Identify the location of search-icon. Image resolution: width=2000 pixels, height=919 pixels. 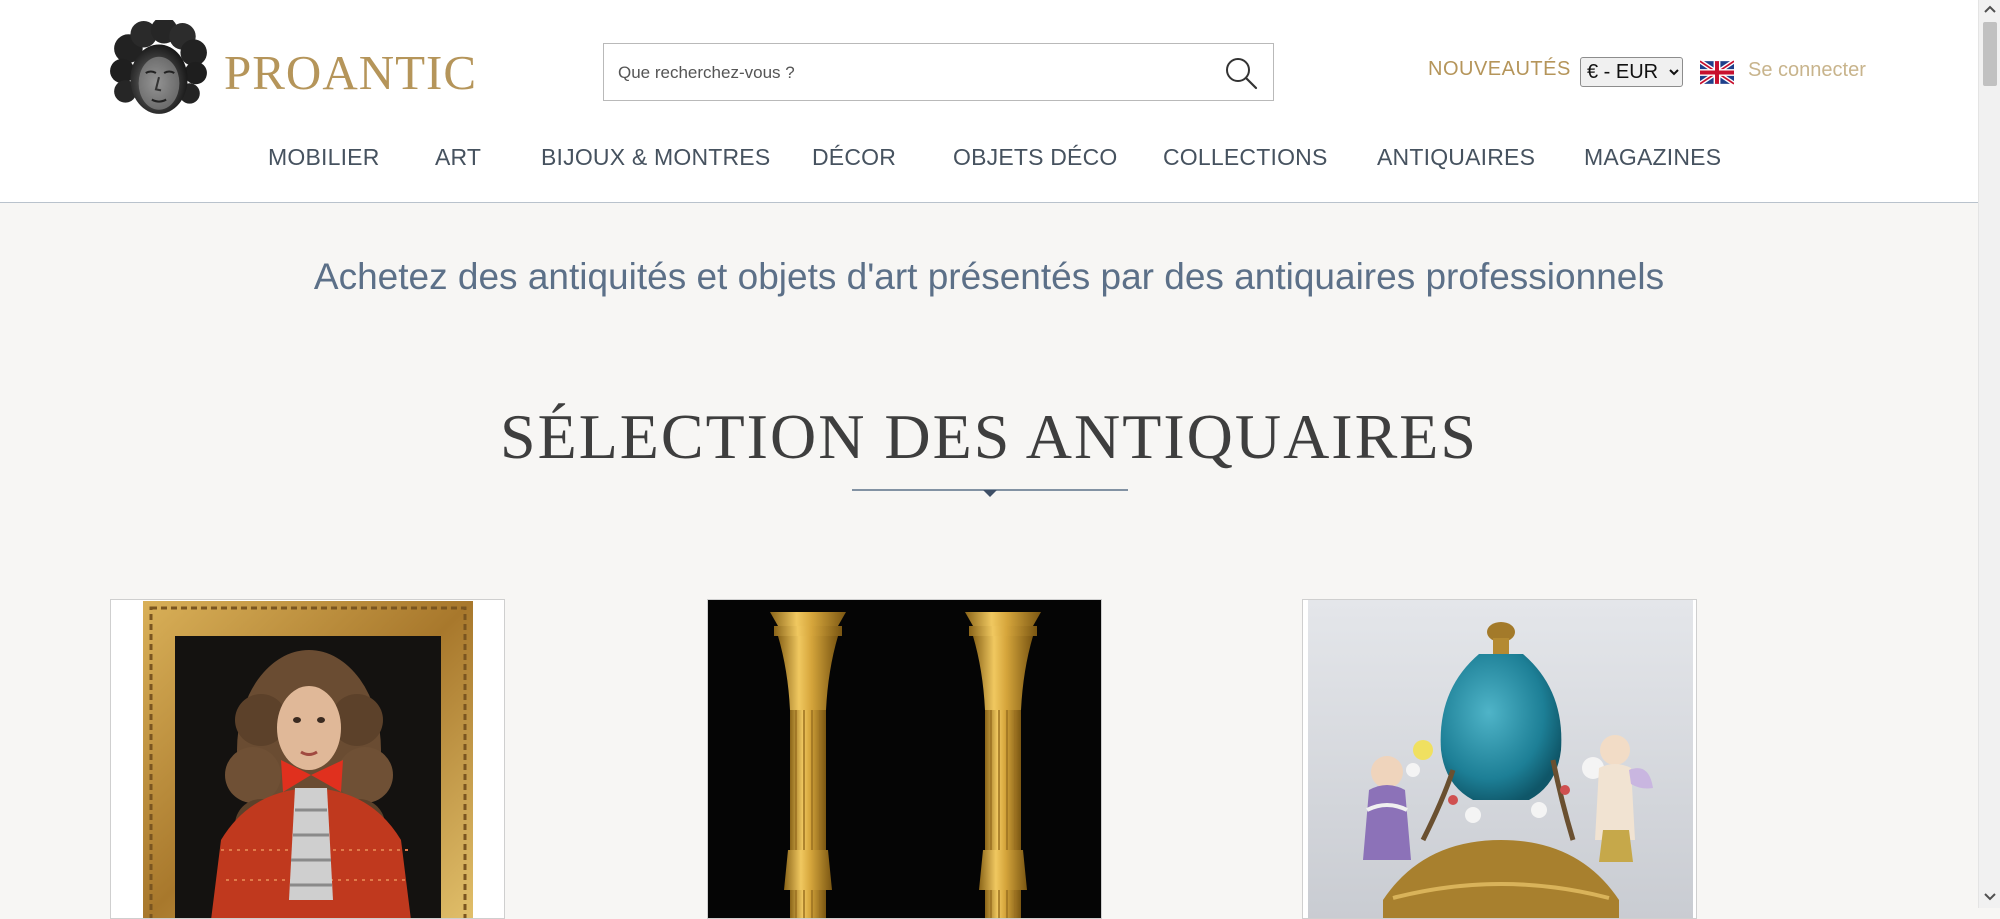
(1241, 73).